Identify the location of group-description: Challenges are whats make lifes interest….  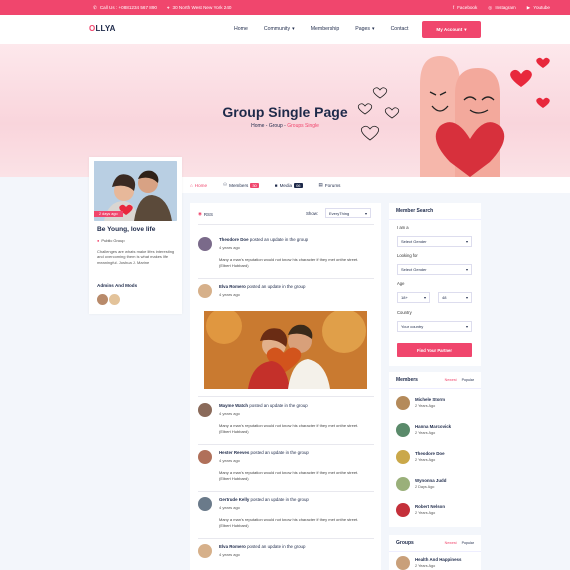
(136, 257).